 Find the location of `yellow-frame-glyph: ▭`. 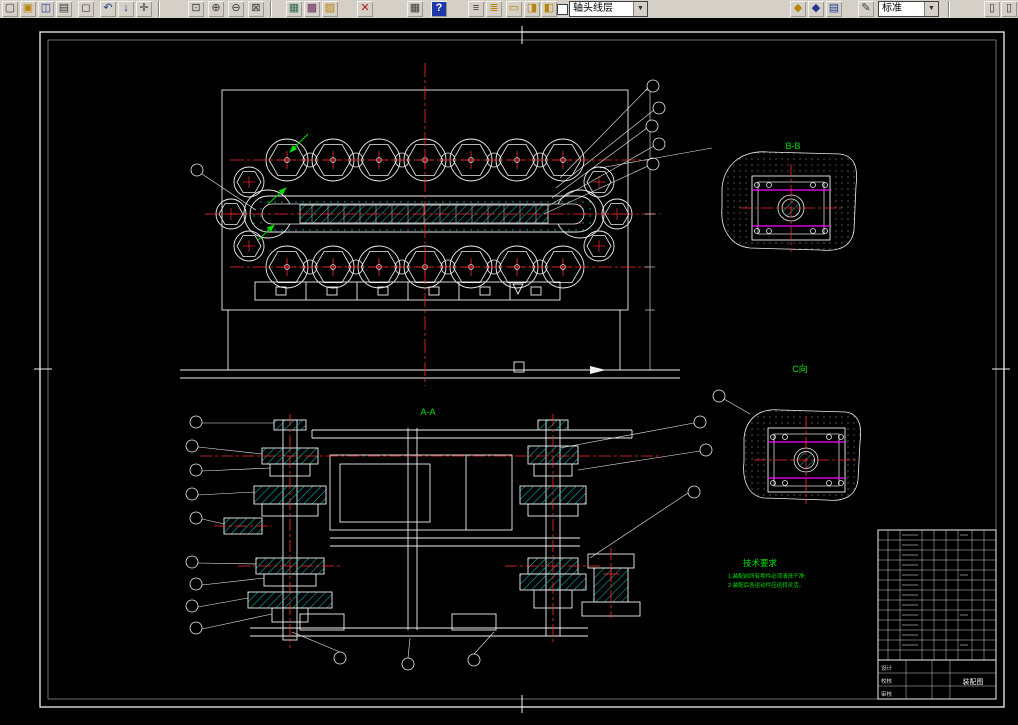

yellow-frame-glyph: ▭ is located at coordinates (514, 8).